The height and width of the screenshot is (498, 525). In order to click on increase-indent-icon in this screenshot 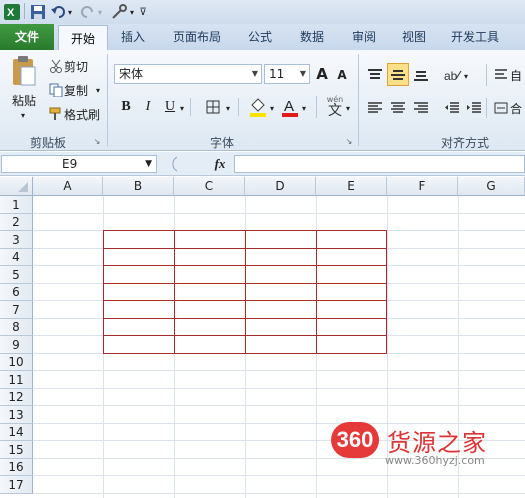, I will do `click(474, 108)`.